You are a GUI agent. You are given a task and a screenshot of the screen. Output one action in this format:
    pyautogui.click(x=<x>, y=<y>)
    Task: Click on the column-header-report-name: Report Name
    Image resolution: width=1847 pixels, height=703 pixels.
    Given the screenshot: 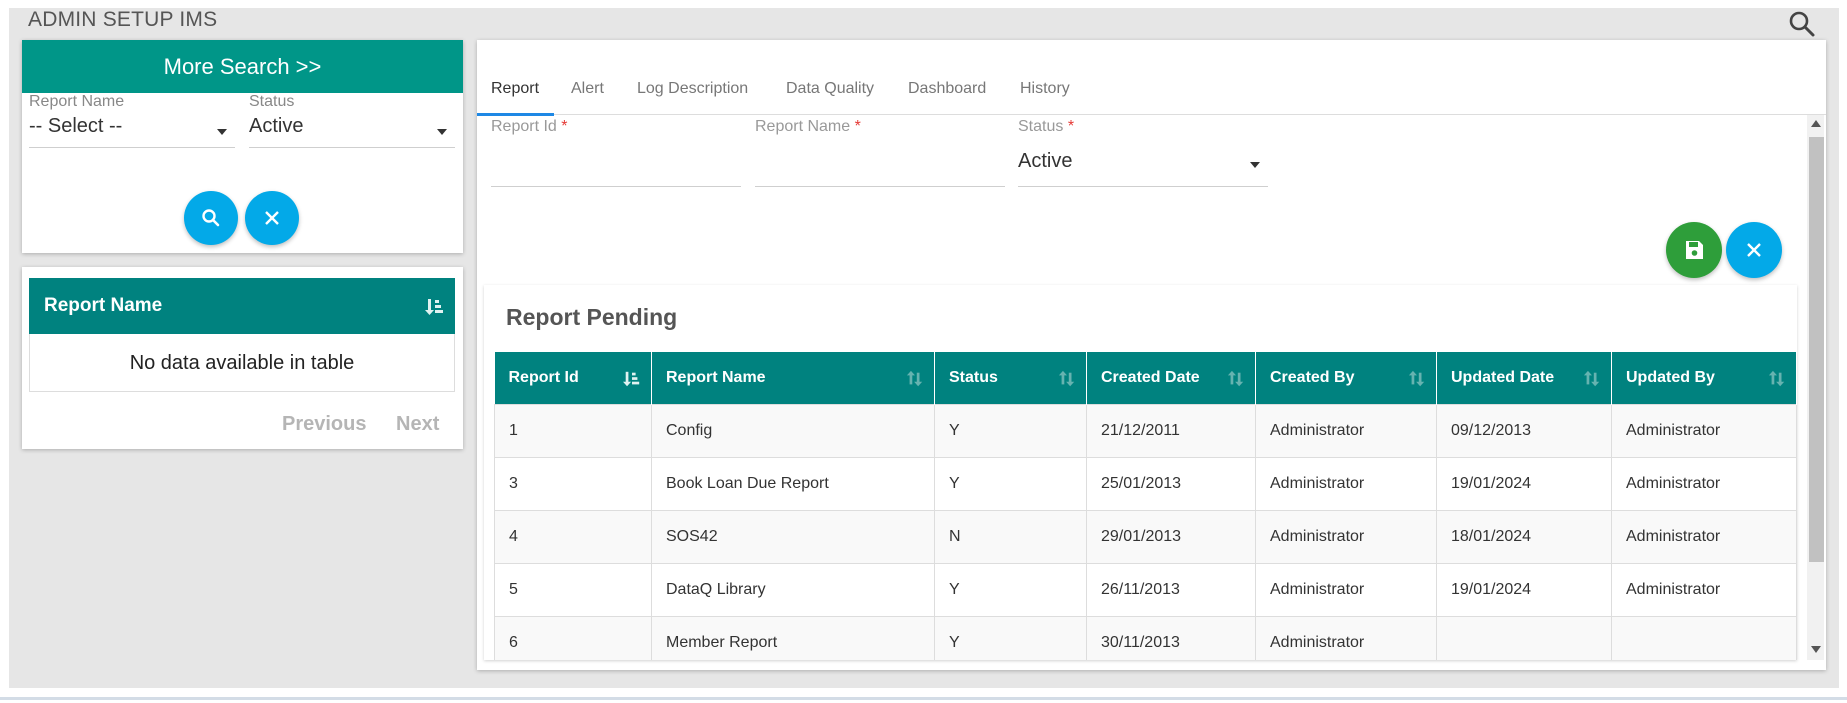 What is the action you would take?
    pyautogui.click(x=793, y=378)
    